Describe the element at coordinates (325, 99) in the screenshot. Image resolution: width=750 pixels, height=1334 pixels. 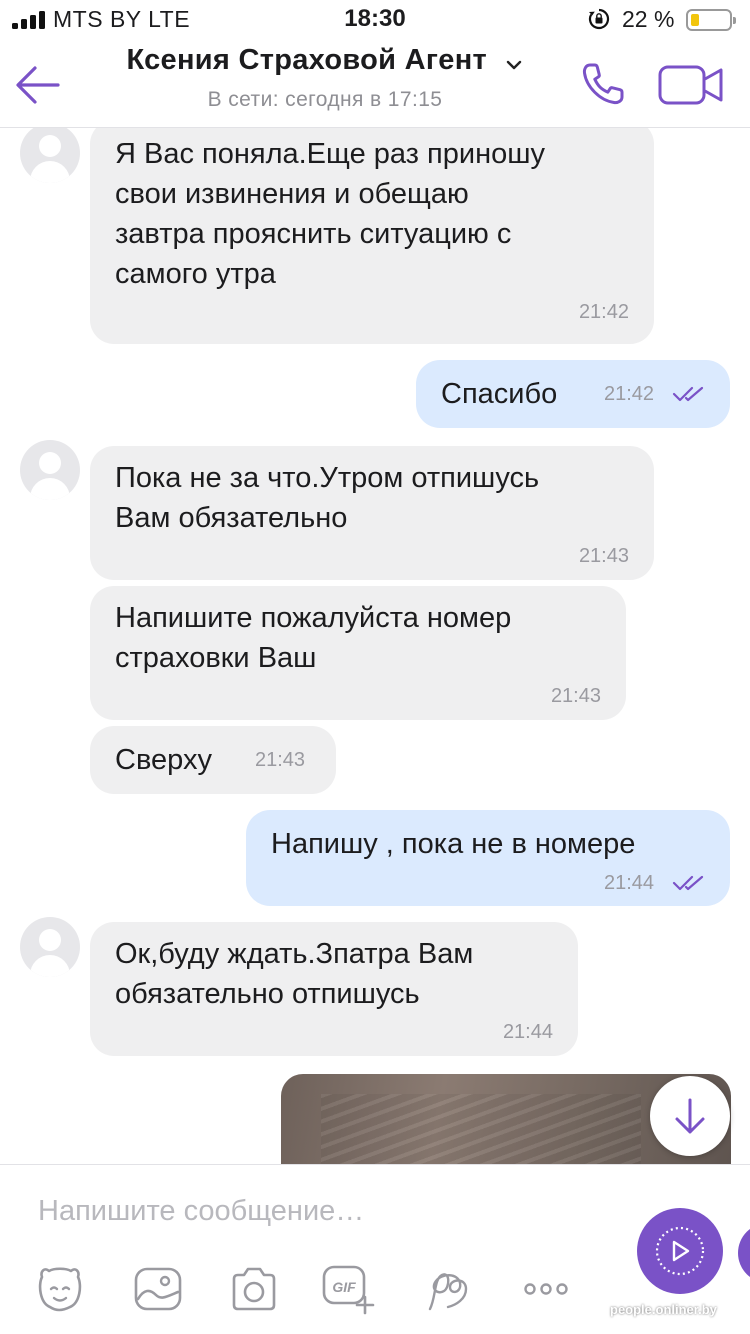
I see `contact-status: В сети: сегодня в 17:15` at that location.